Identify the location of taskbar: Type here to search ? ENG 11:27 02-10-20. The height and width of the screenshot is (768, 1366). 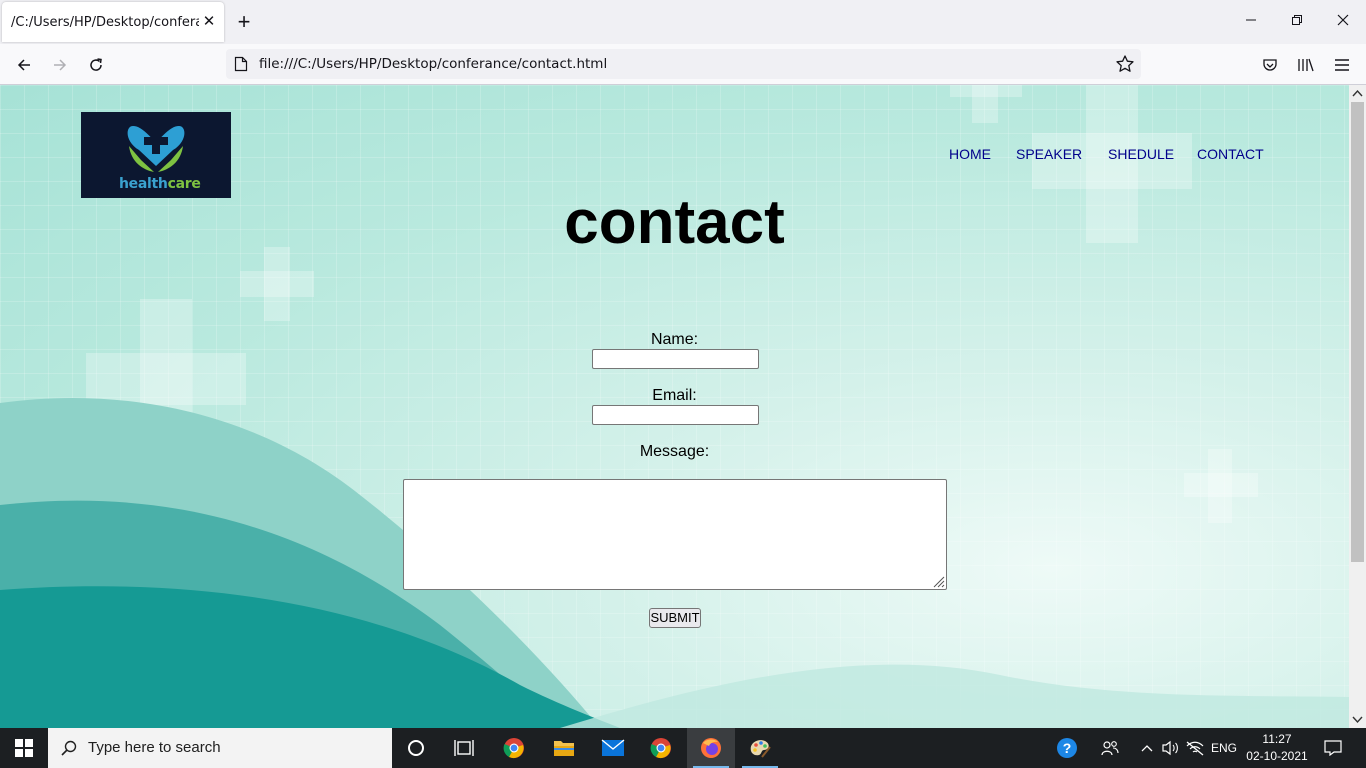
(683, 748).